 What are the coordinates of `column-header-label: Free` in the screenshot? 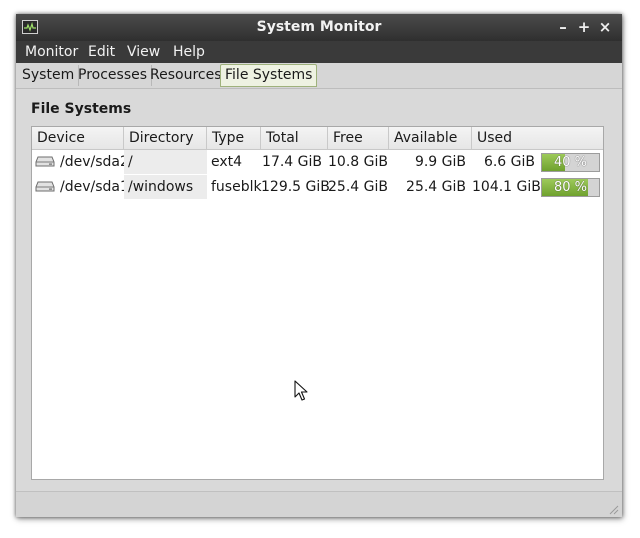 It's located at (348, 138).